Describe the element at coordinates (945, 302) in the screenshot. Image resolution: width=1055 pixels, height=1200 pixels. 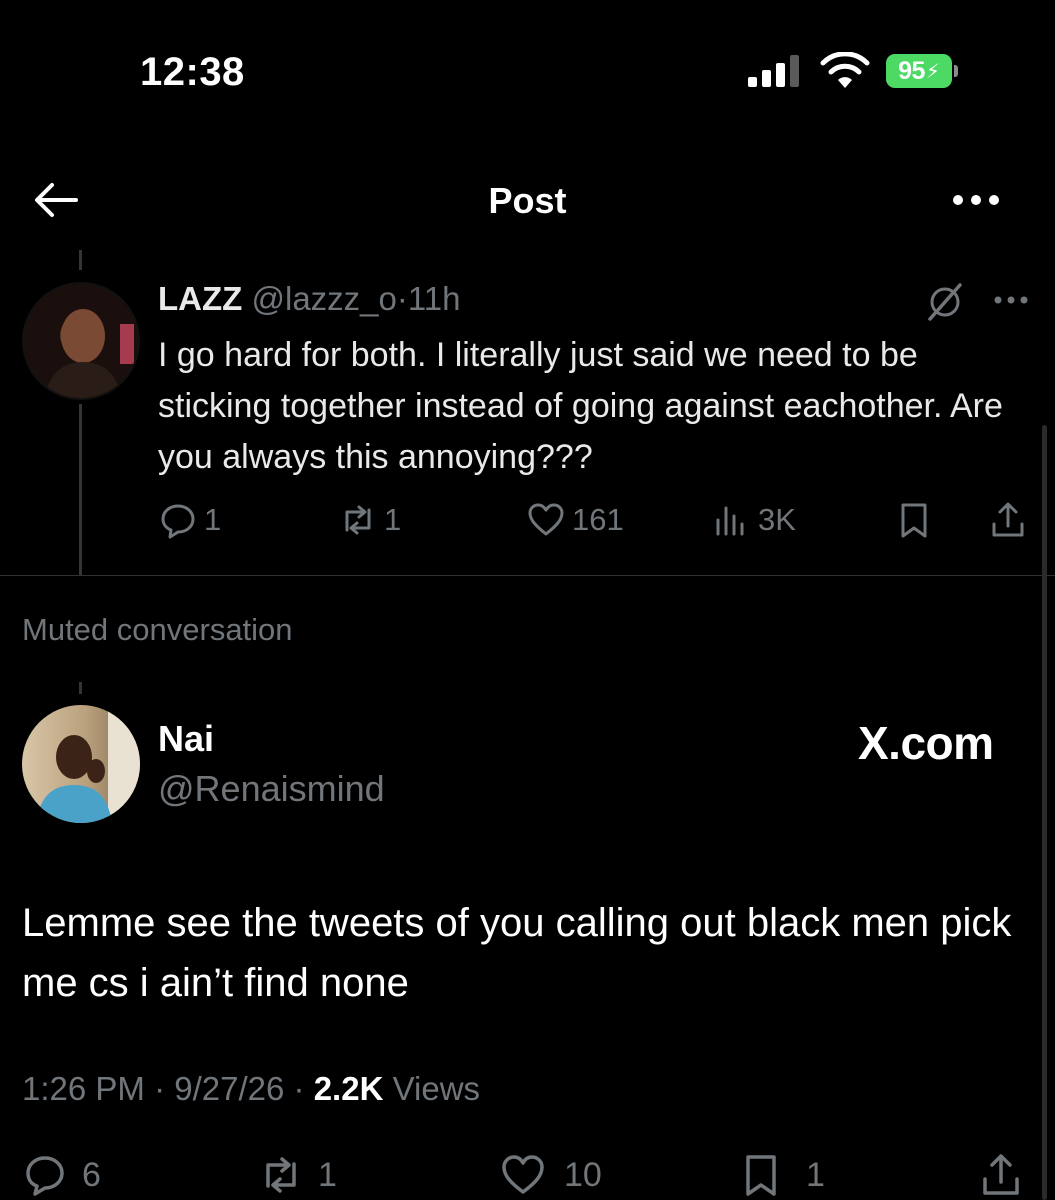
I see `mute-icon` at that location.